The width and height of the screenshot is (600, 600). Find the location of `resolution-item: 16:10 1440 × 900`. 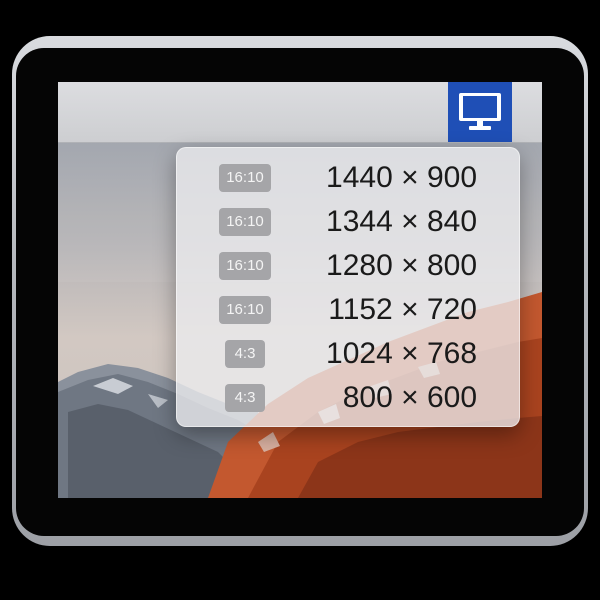

resolution-item: 16:10 1440 × 900 is located at coordinates (348, 178).